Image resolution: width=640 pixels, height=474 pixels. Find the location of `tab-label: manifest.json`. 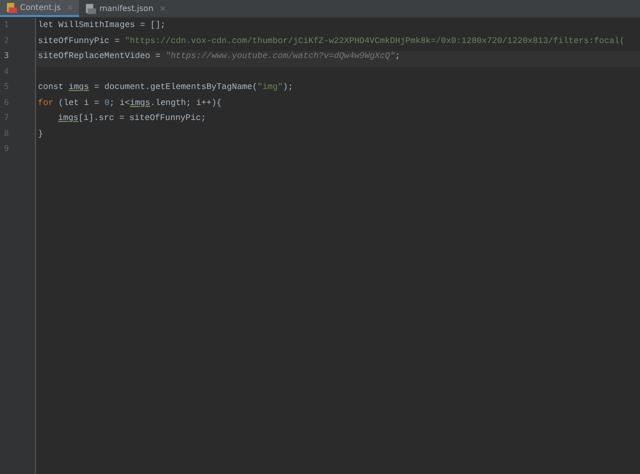

tab-label: manifest.json is located at coordinates (126, 8).